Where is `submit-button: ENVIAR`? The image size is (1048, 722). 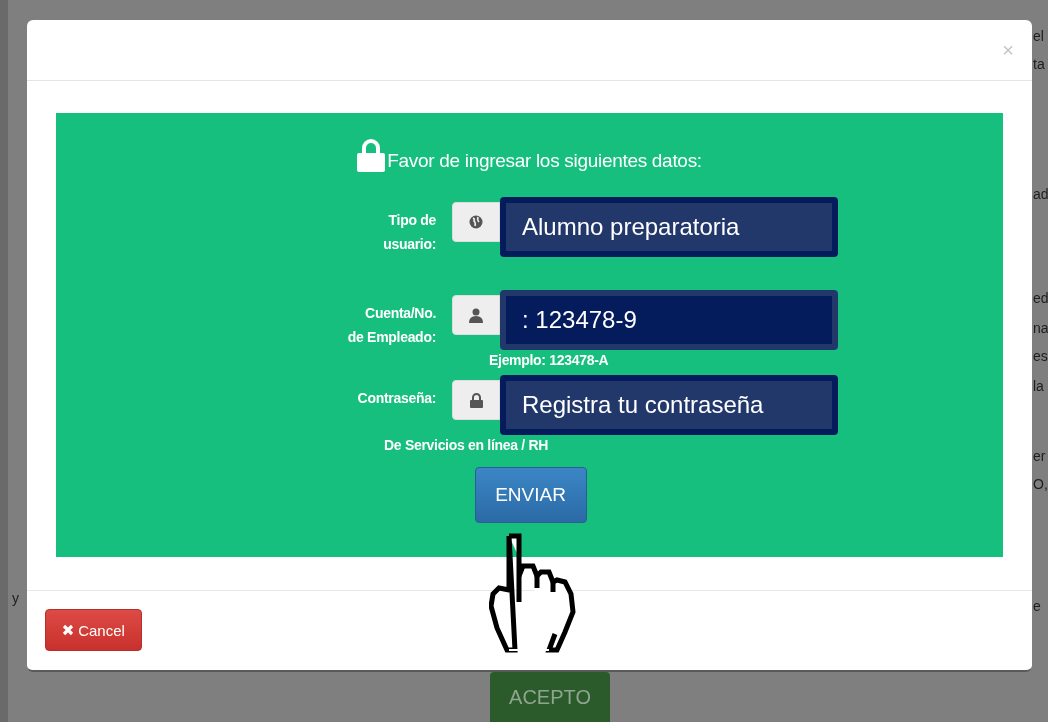
submit-button: ENVIAR is located at coordinates (530, 495).